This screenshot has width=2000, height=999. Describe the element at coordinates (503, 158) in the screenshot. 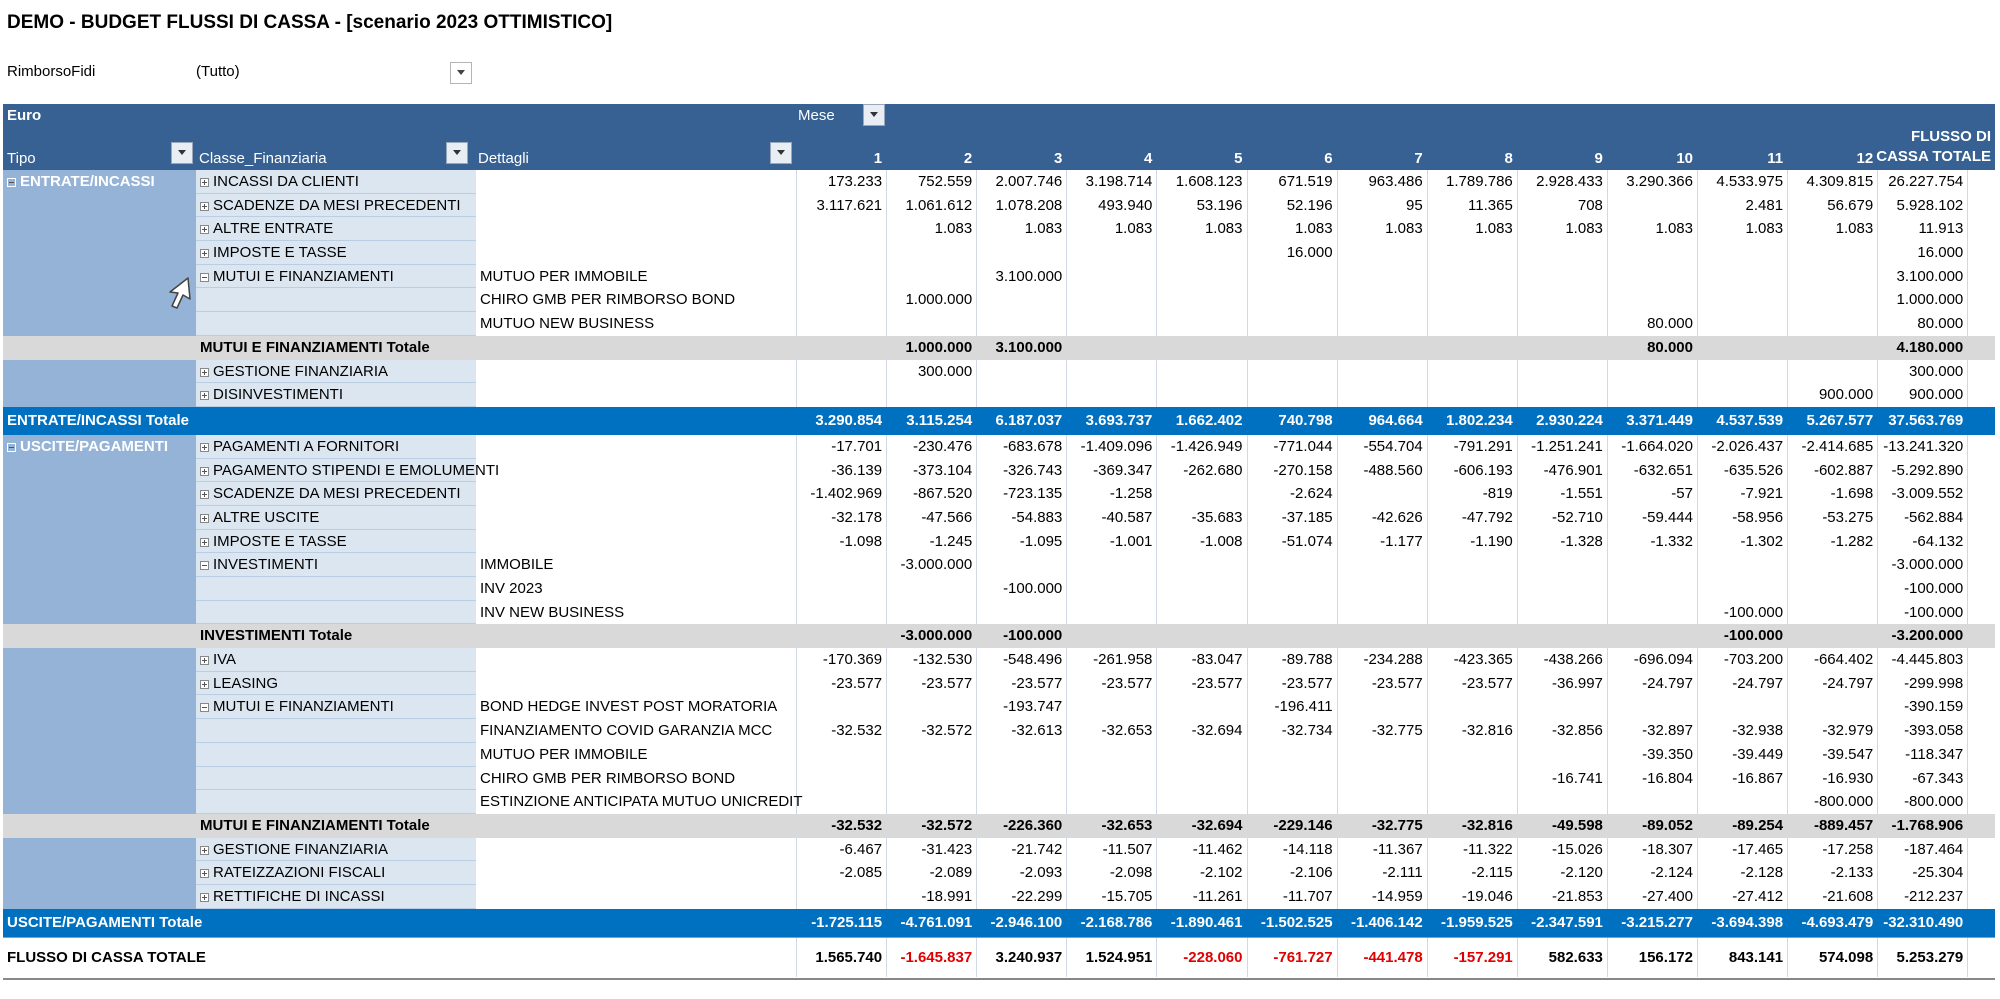

I see `dettagli-header: Dettagli` at that location.